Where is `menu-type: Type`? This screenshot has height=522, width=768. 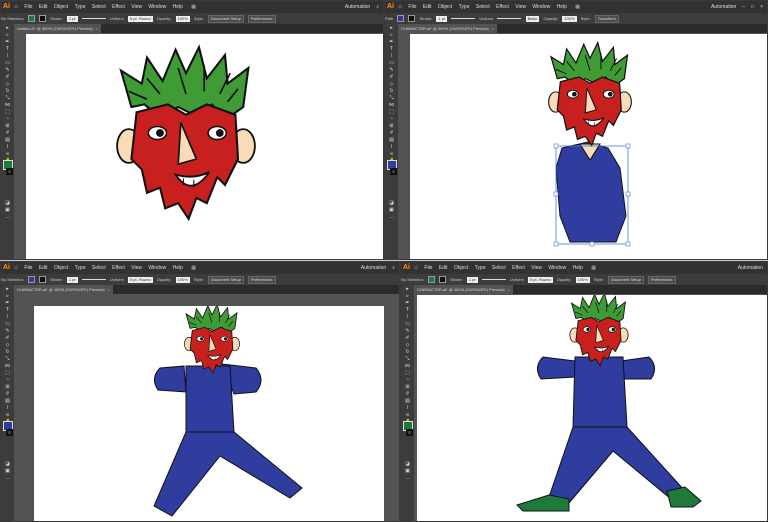 menu-type: Type is located at coordinates (80, 7).